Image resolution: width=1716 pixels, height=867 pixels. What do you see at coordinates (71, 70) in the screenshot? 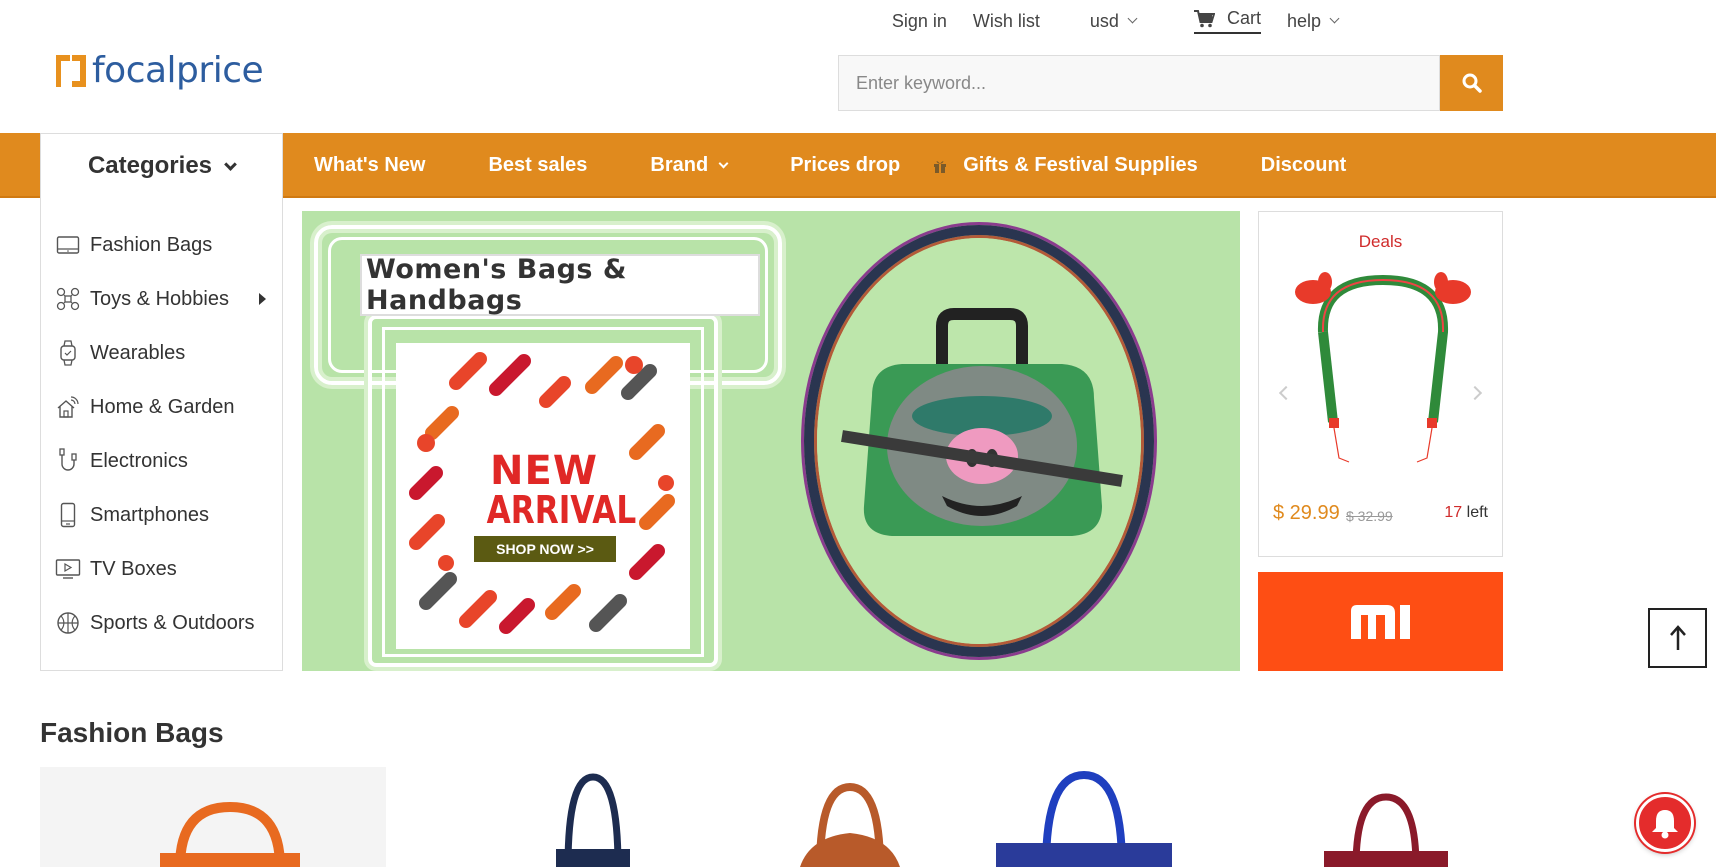
I see `logo-mark-icon` at bounding box center [71, 70].